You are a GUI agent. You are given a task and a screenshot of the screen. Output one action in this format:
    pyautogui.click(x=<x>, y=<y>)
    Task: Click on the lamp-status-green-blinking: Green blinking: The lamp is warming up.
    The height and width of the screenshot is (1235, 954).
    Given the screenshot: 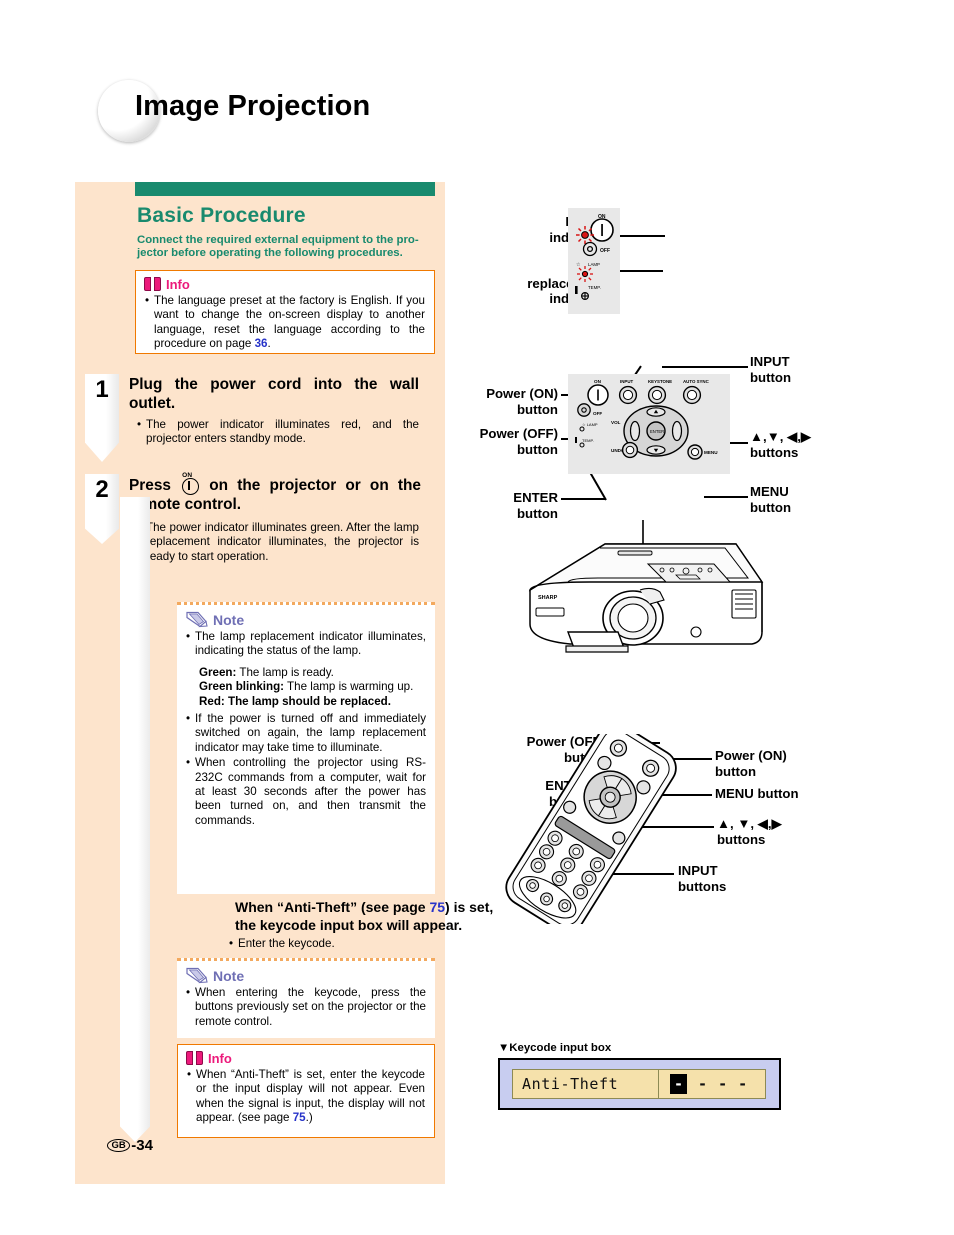 What is the action you would take?
    pyautogui.click(x=306, y=687)
    